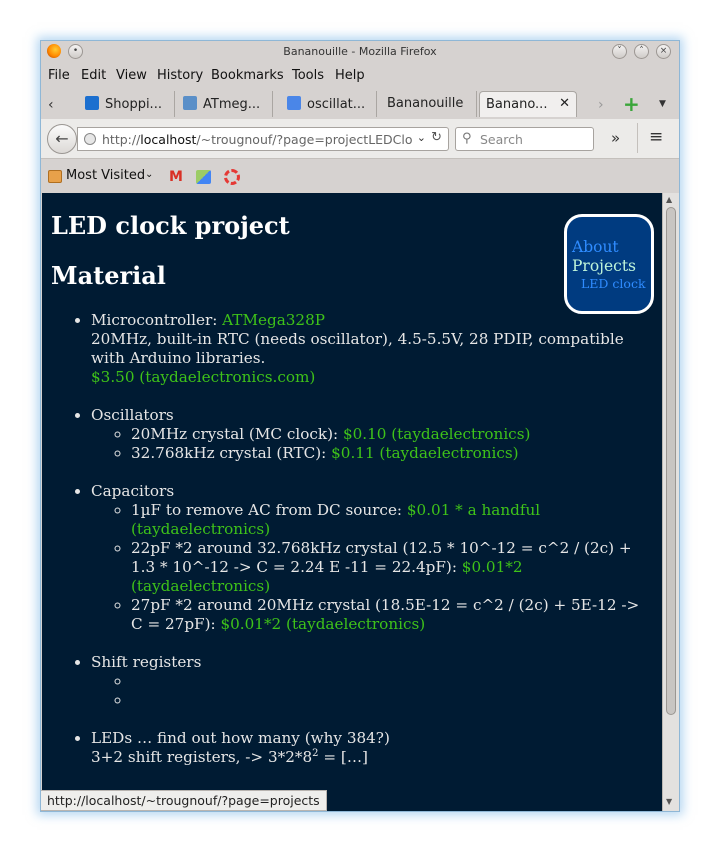  What do you see at coordinates (595, 247) in the screenshot?
I see `nav-link-about: About` at bounding box center [595, 247].